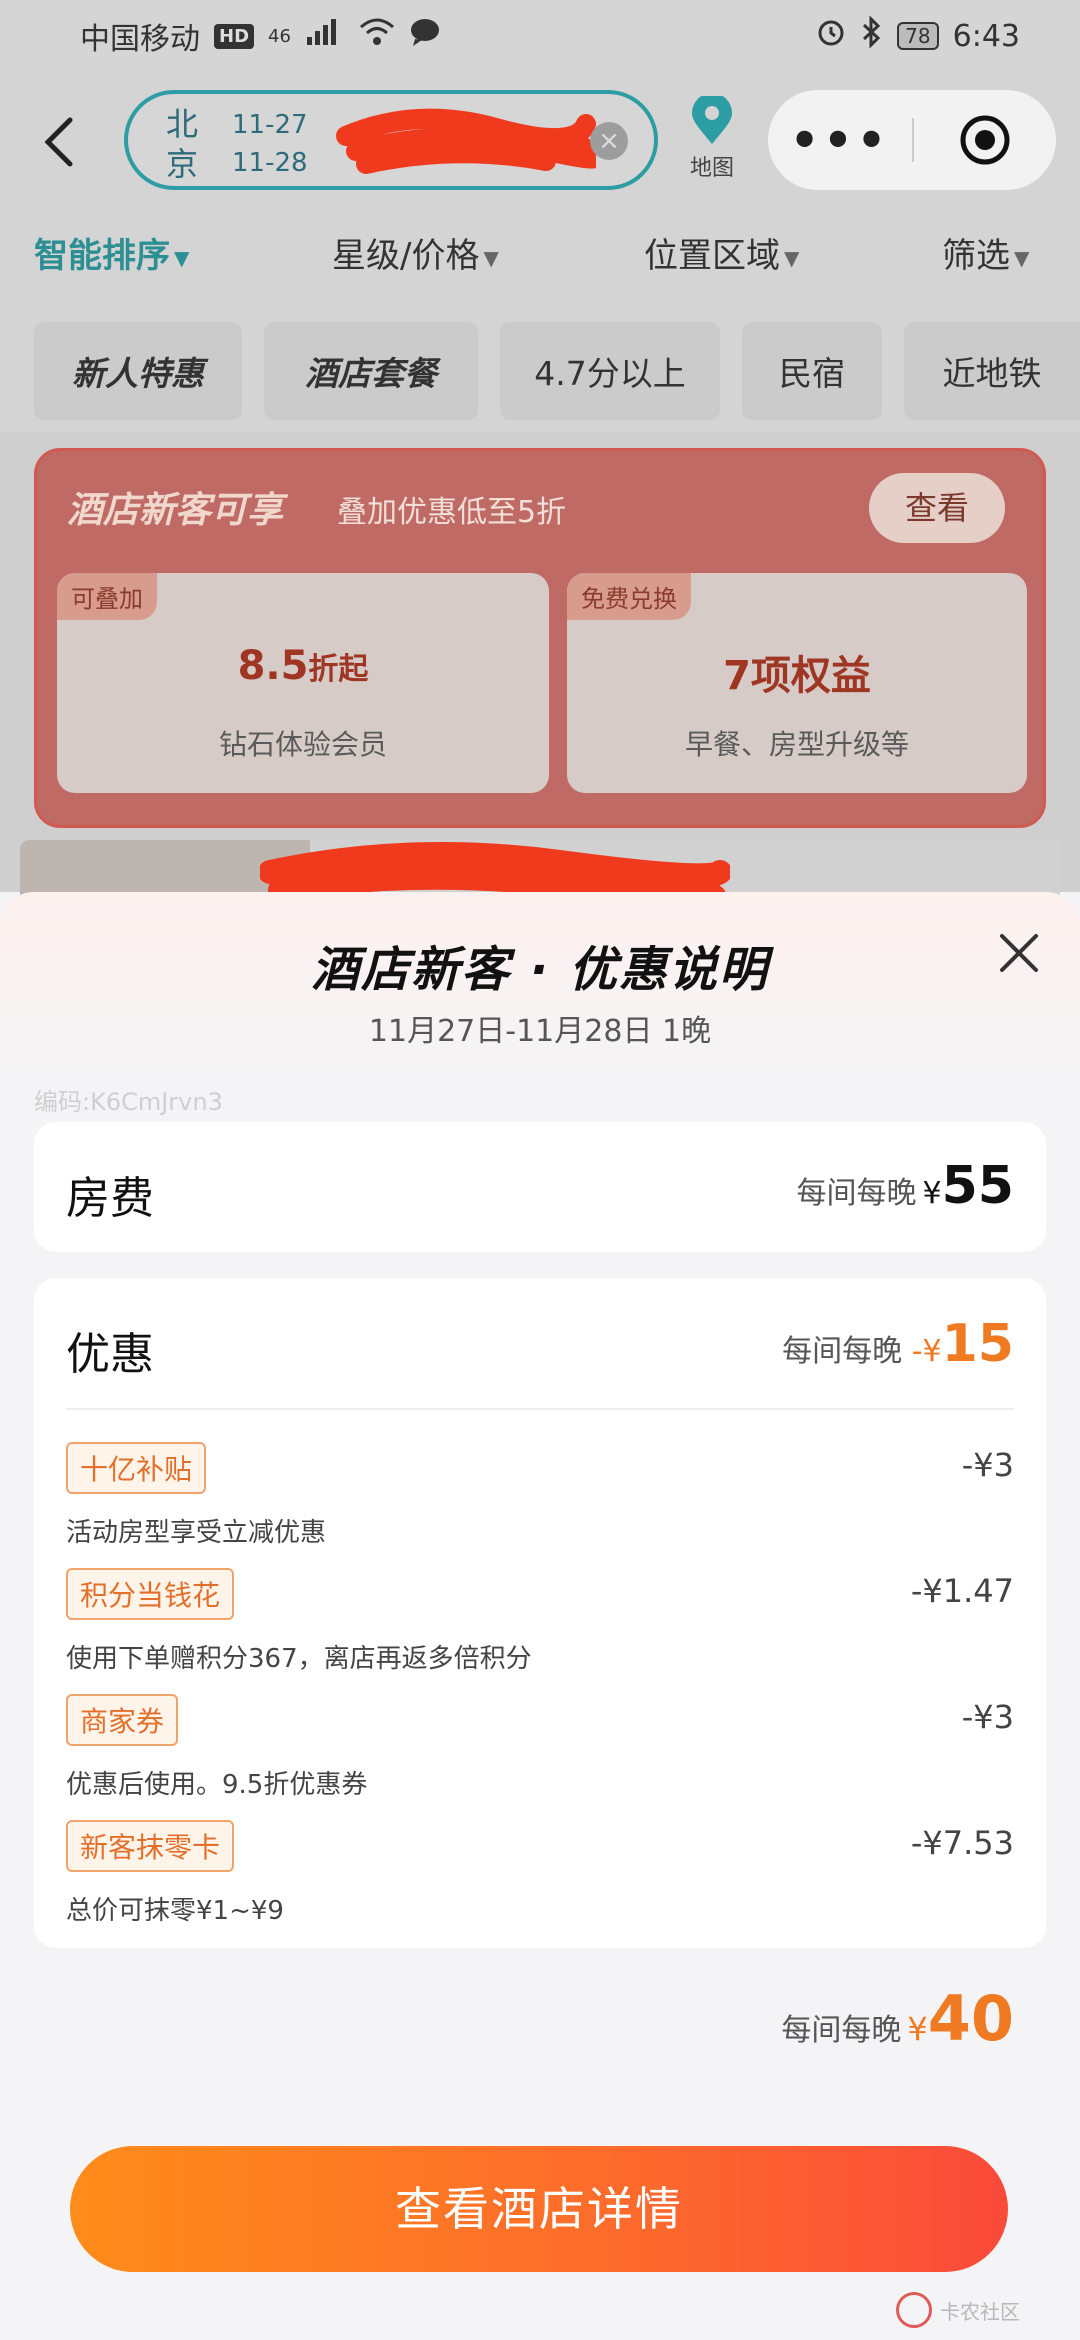  What do you see at coordinates (992, 371) in the screenshot?
I see `chip-near-subway: 近地铁` at bounding box center [992, 371].